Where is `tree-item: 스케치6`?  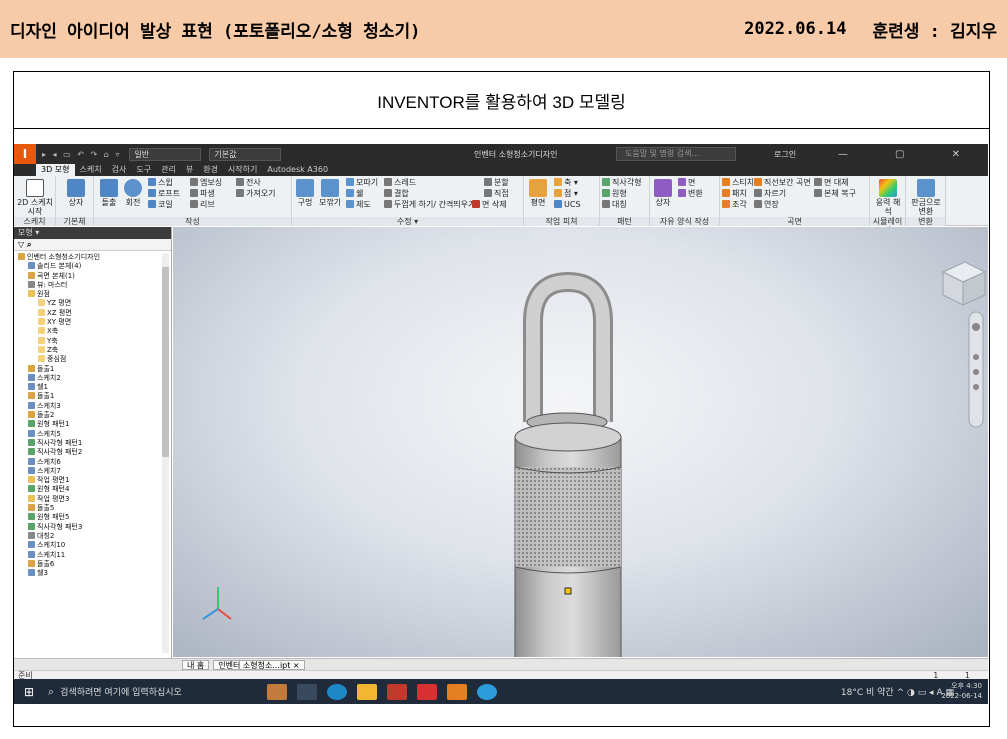 tree-item: 스케치6 is located at coordinates (86, 462).